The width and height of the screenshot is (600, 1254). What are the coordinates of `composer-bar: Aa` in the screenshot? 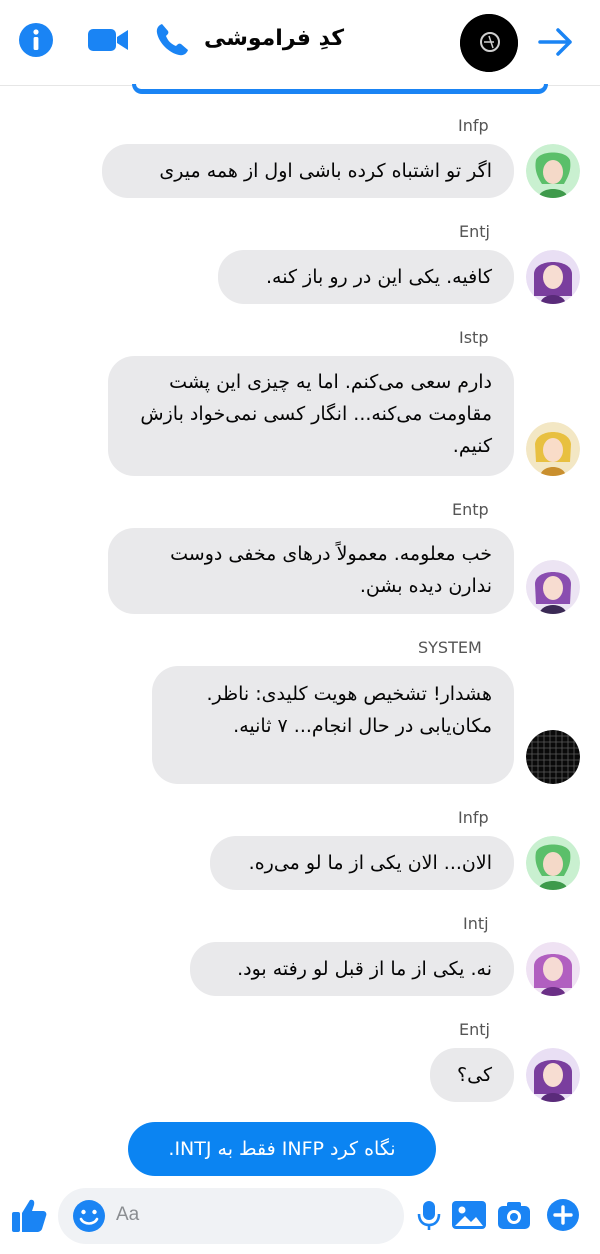 It's located at (300, 1217).